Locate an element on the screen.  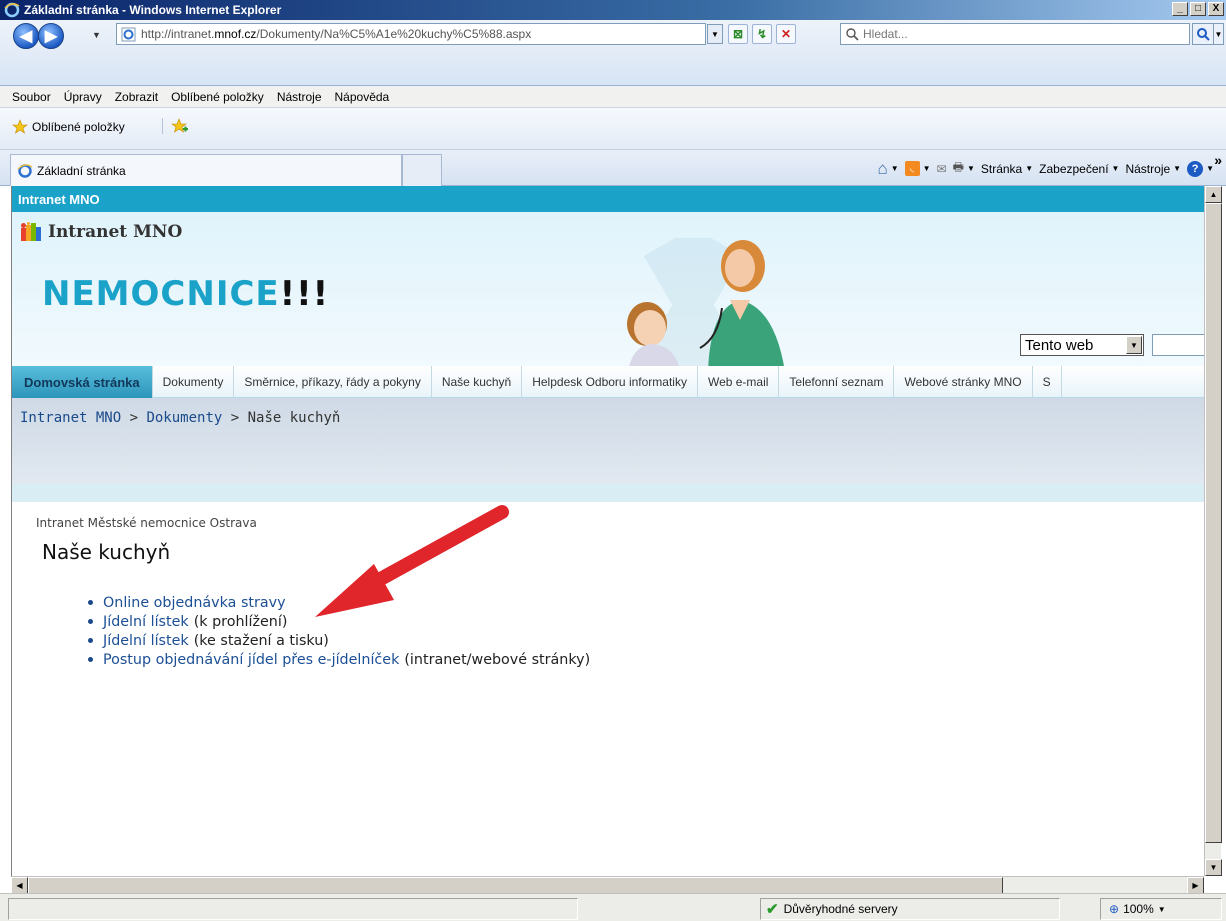
zoom-icon: ⊕ is located at coordinates (1114, 909).